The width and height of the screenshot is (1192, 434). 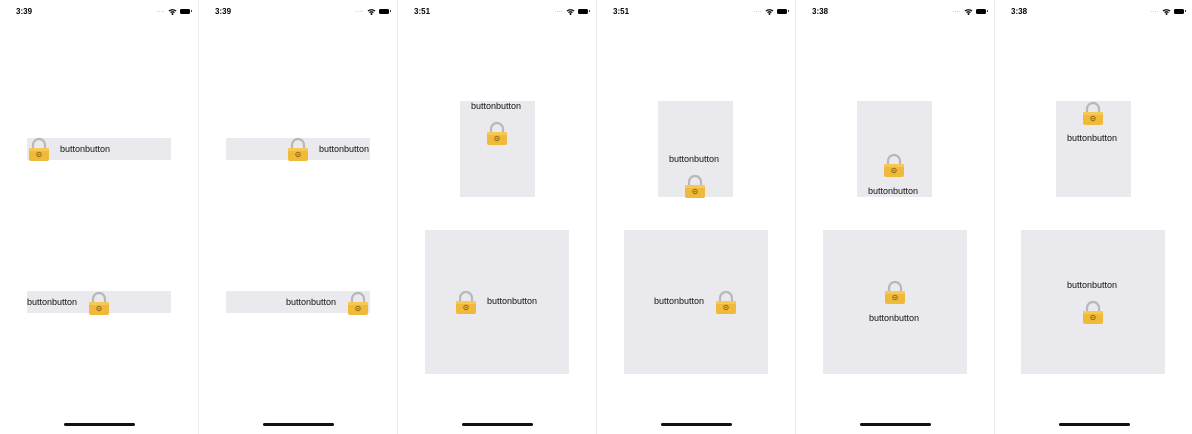 I want to click on title-above-image-button: buttonbutton, so click(x=1093, y=302).